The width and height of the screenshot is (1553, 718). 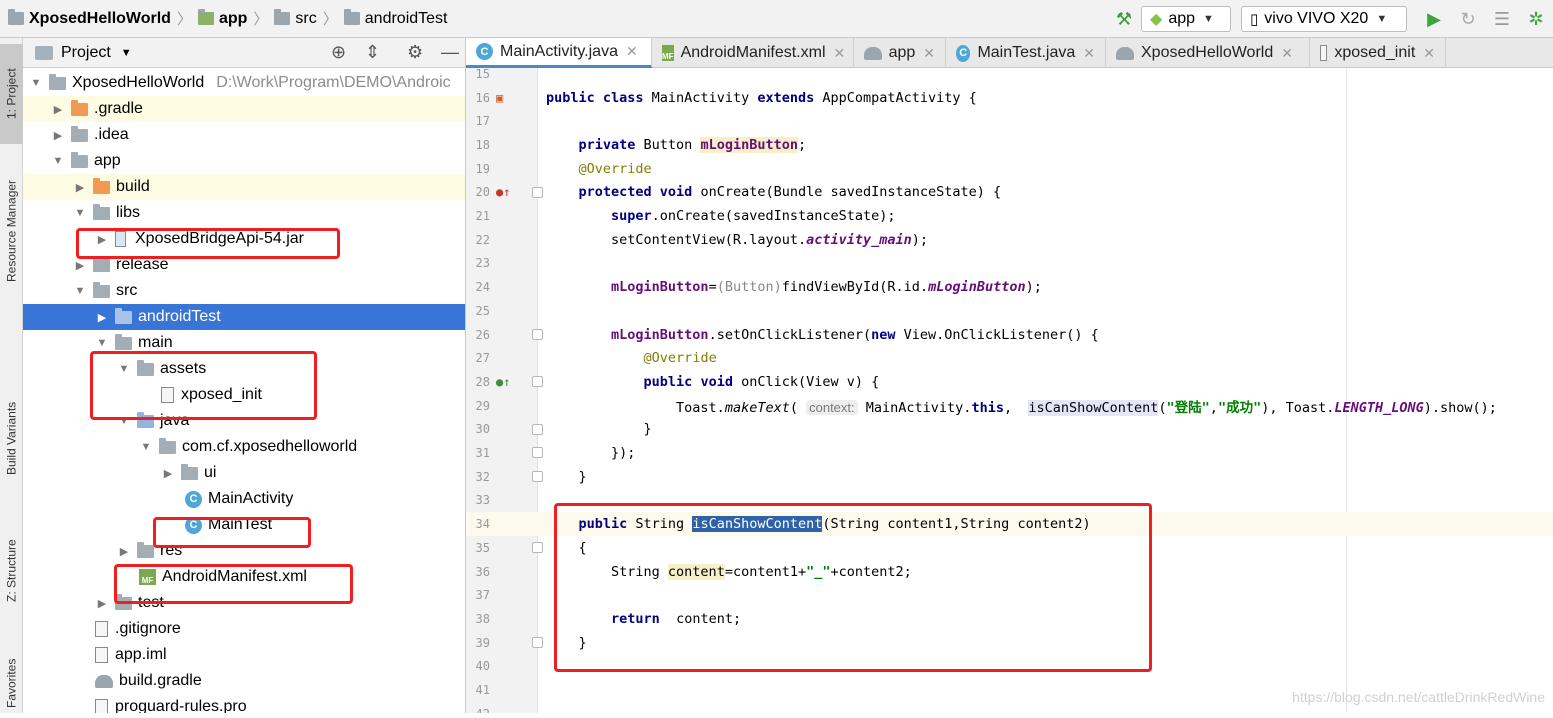 What do you see at coordinates (244, 525) in the screenshot?
I see `tree-item-maintest: C MainTest` at bounding box center [244, 525].